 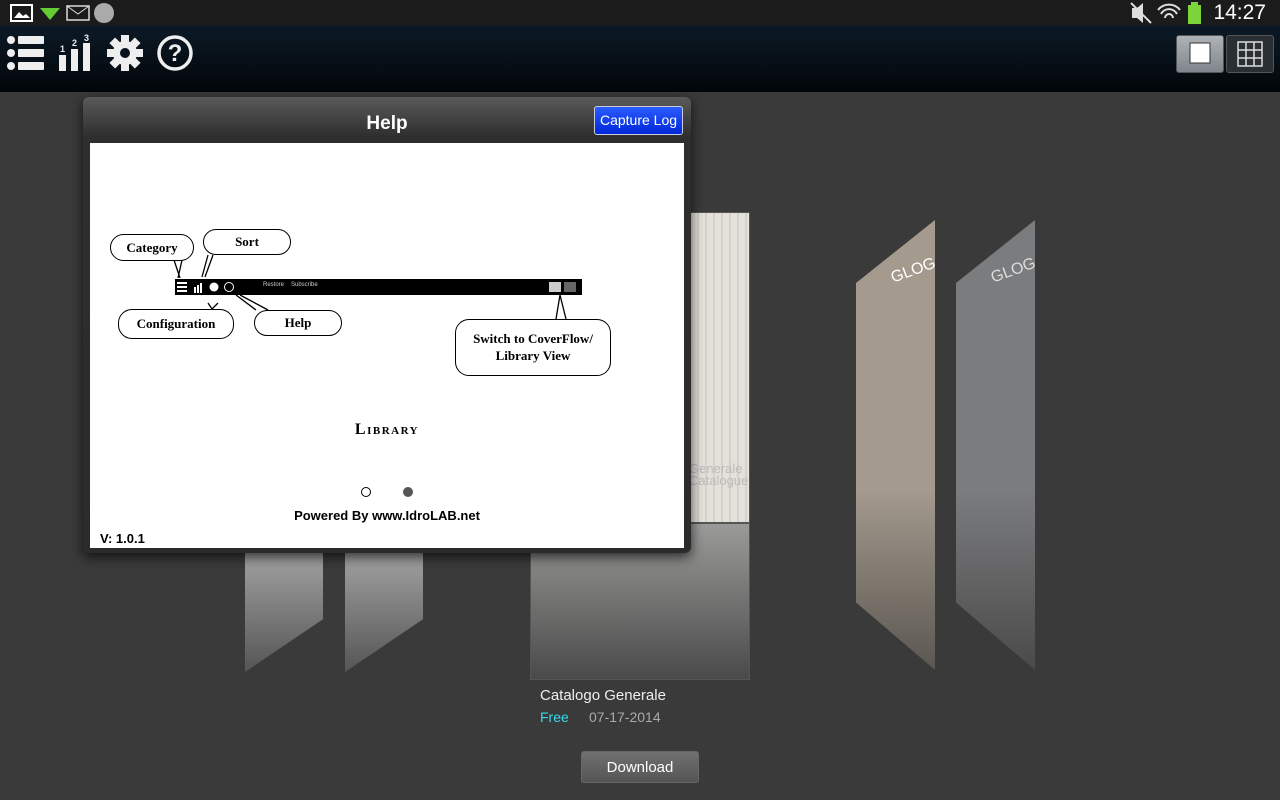 What do you see at coordinates (640, 58) in the screenshot?
I see `toolbar: 123 ?` at bounding box center [640, 58].